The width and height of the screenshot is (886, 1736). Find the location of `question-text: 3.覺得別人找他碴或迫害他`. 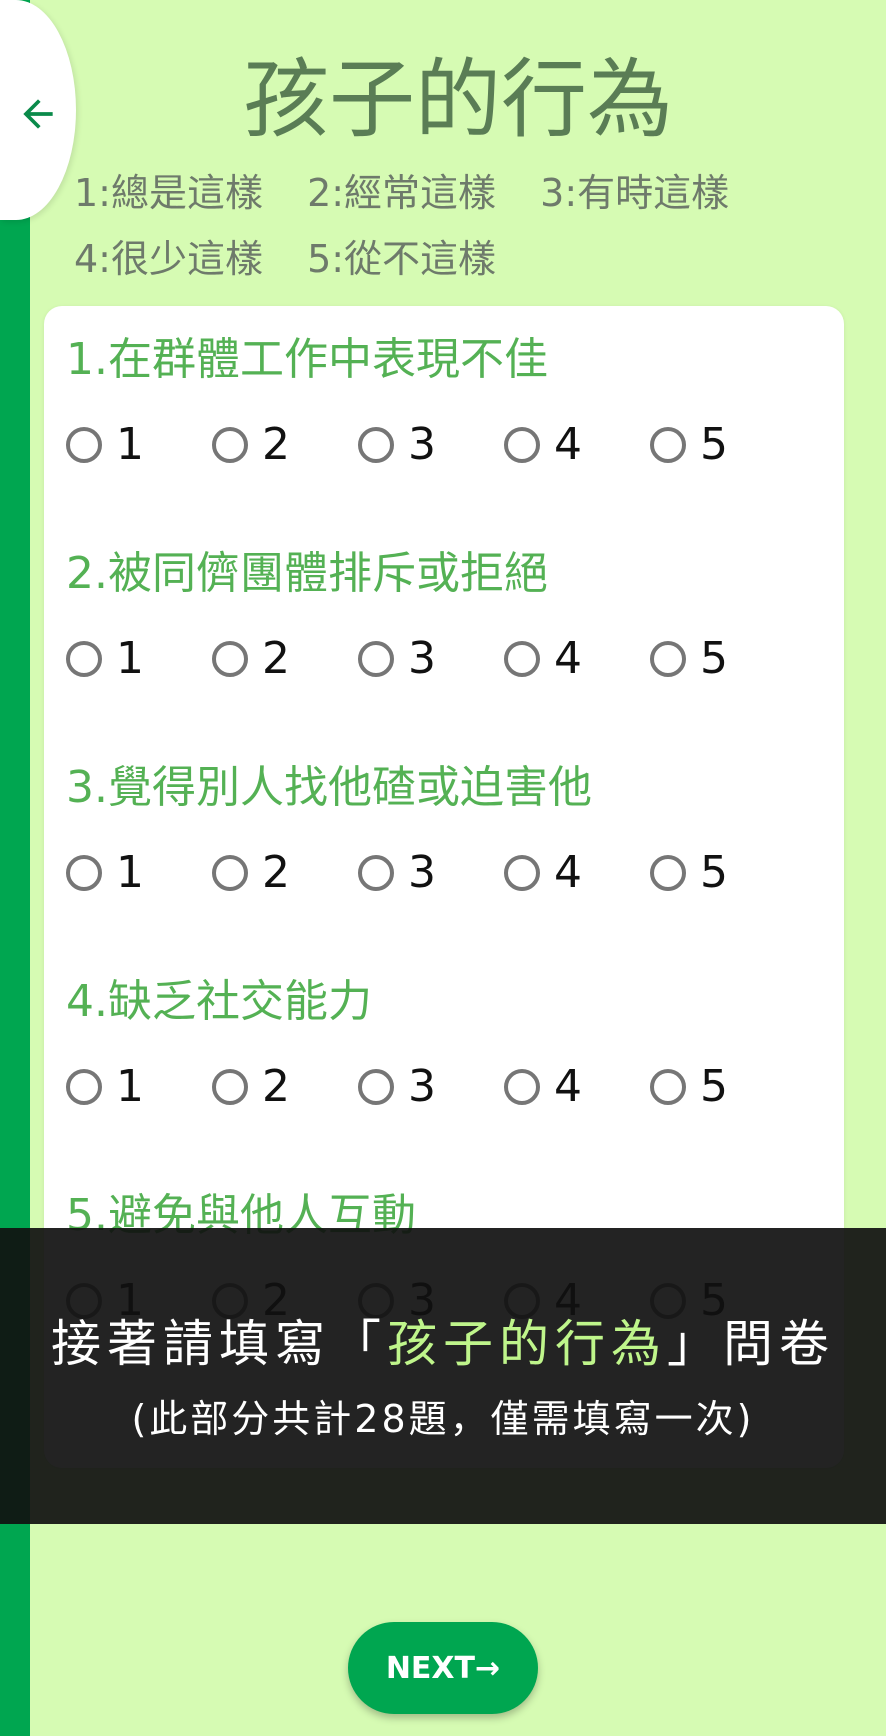

question-text: 3.覺得別人找他碴或迫害他 is located at coordinates (329, 787).